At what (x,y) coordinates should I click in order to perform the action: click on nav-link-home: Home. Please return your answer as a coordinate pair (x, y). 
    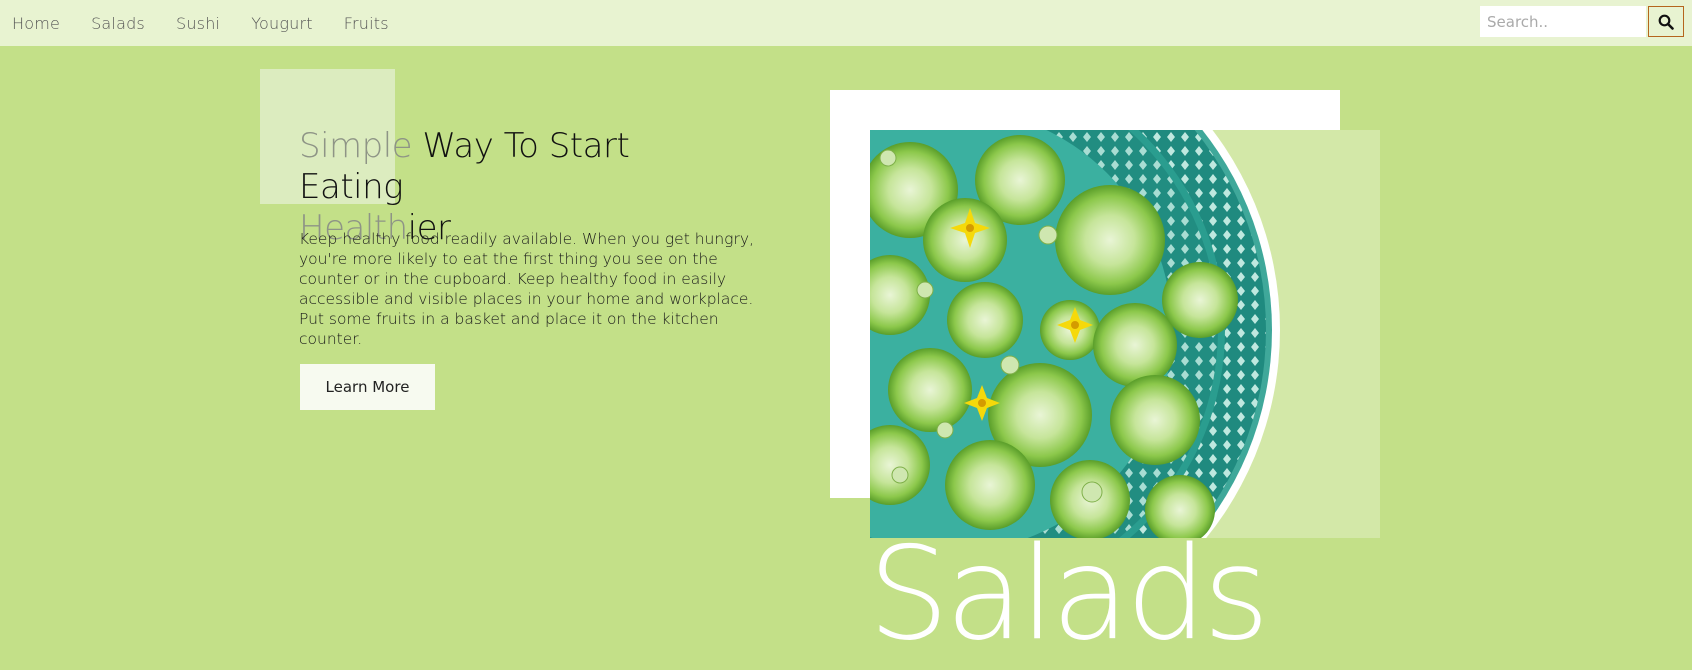
    Looking at the image, I should click on (36, 23).